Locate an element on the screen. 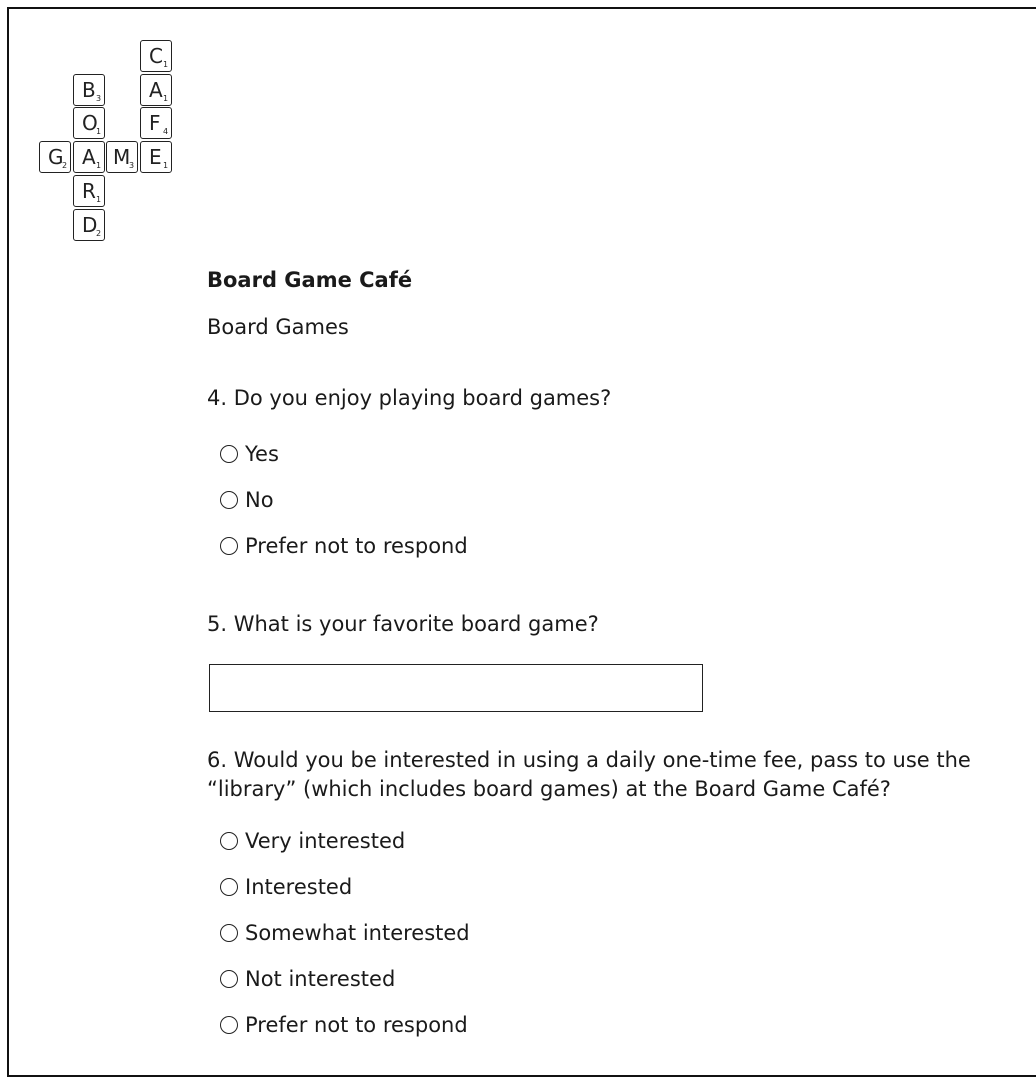 The width and height of the screenshot is (1036, 1077). option-label: Yes is located at coordinates (262, 454).